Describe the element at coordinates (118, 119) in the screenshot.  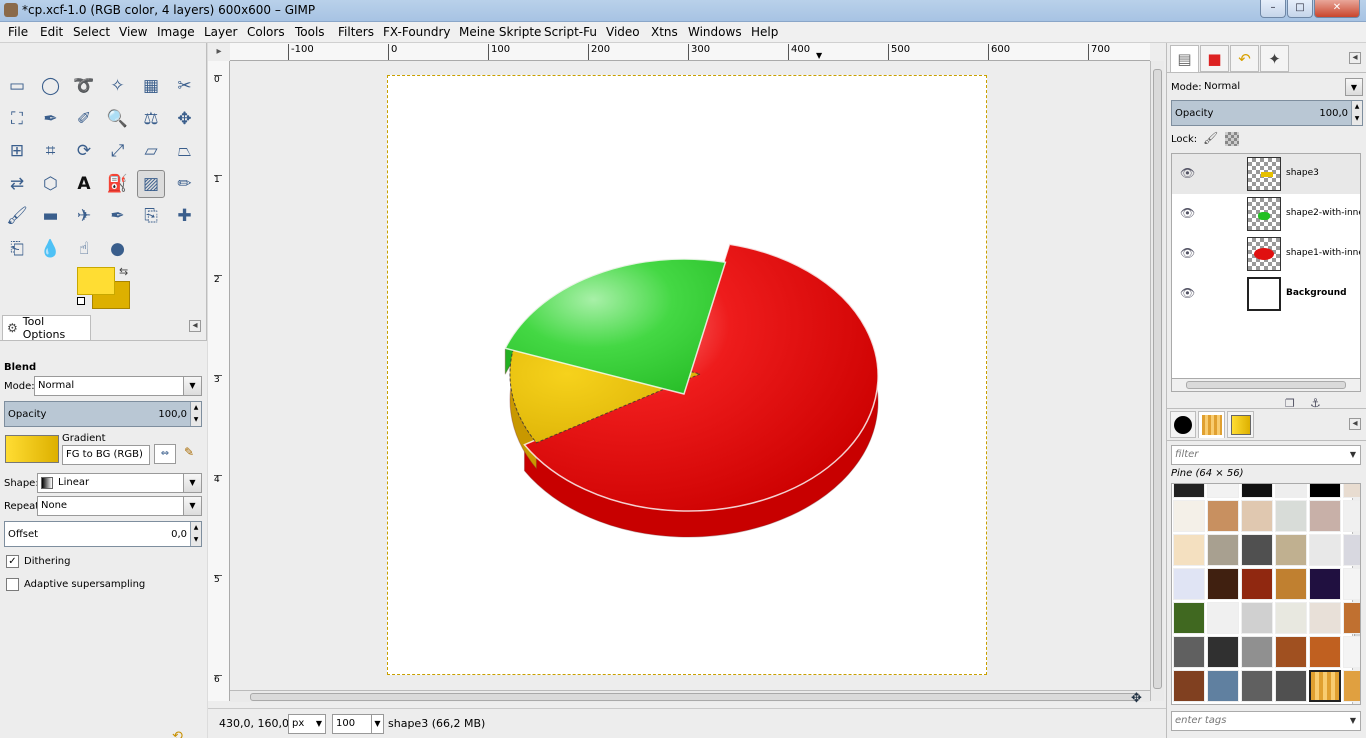
I see `zoom-tool-icon: 🔍` at that location.